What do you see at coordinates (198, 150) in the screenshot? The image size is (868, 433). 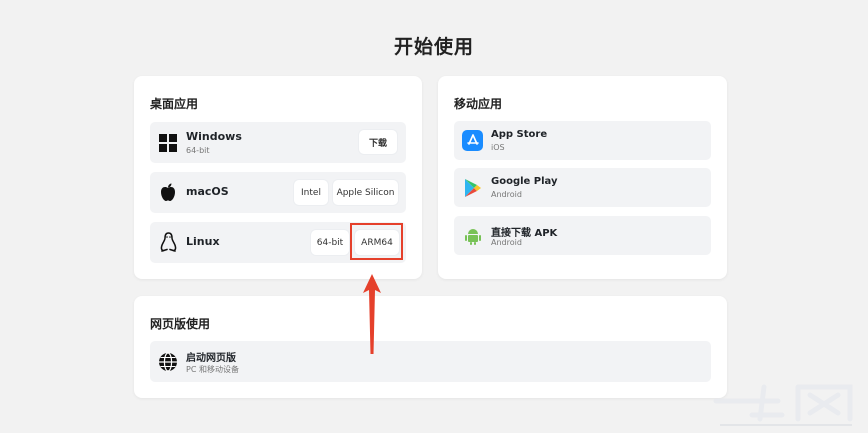 I see `windows-sub: 64-bit` at bounding box center [198, 150].